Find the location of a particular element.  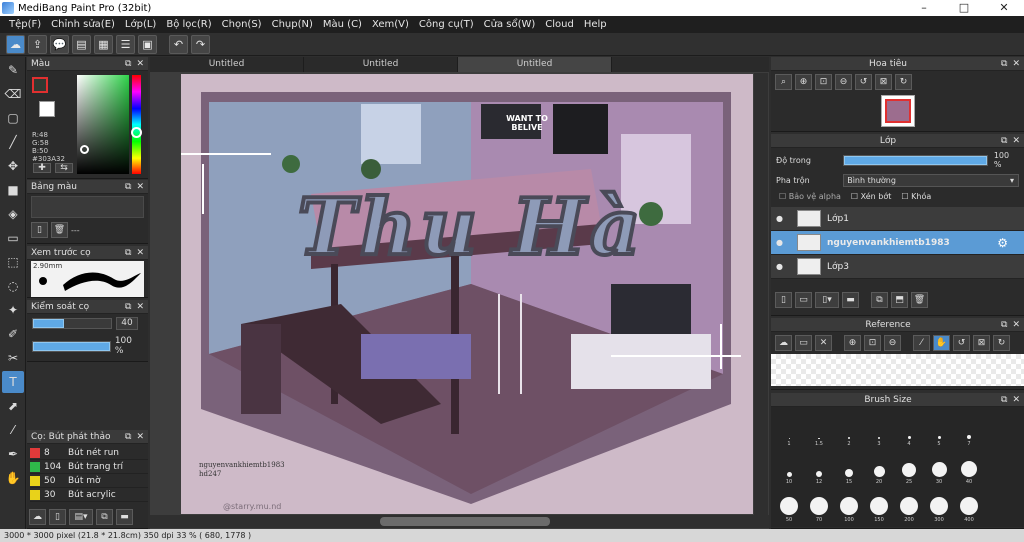

color-cursor is located at coordinates (84, 149).